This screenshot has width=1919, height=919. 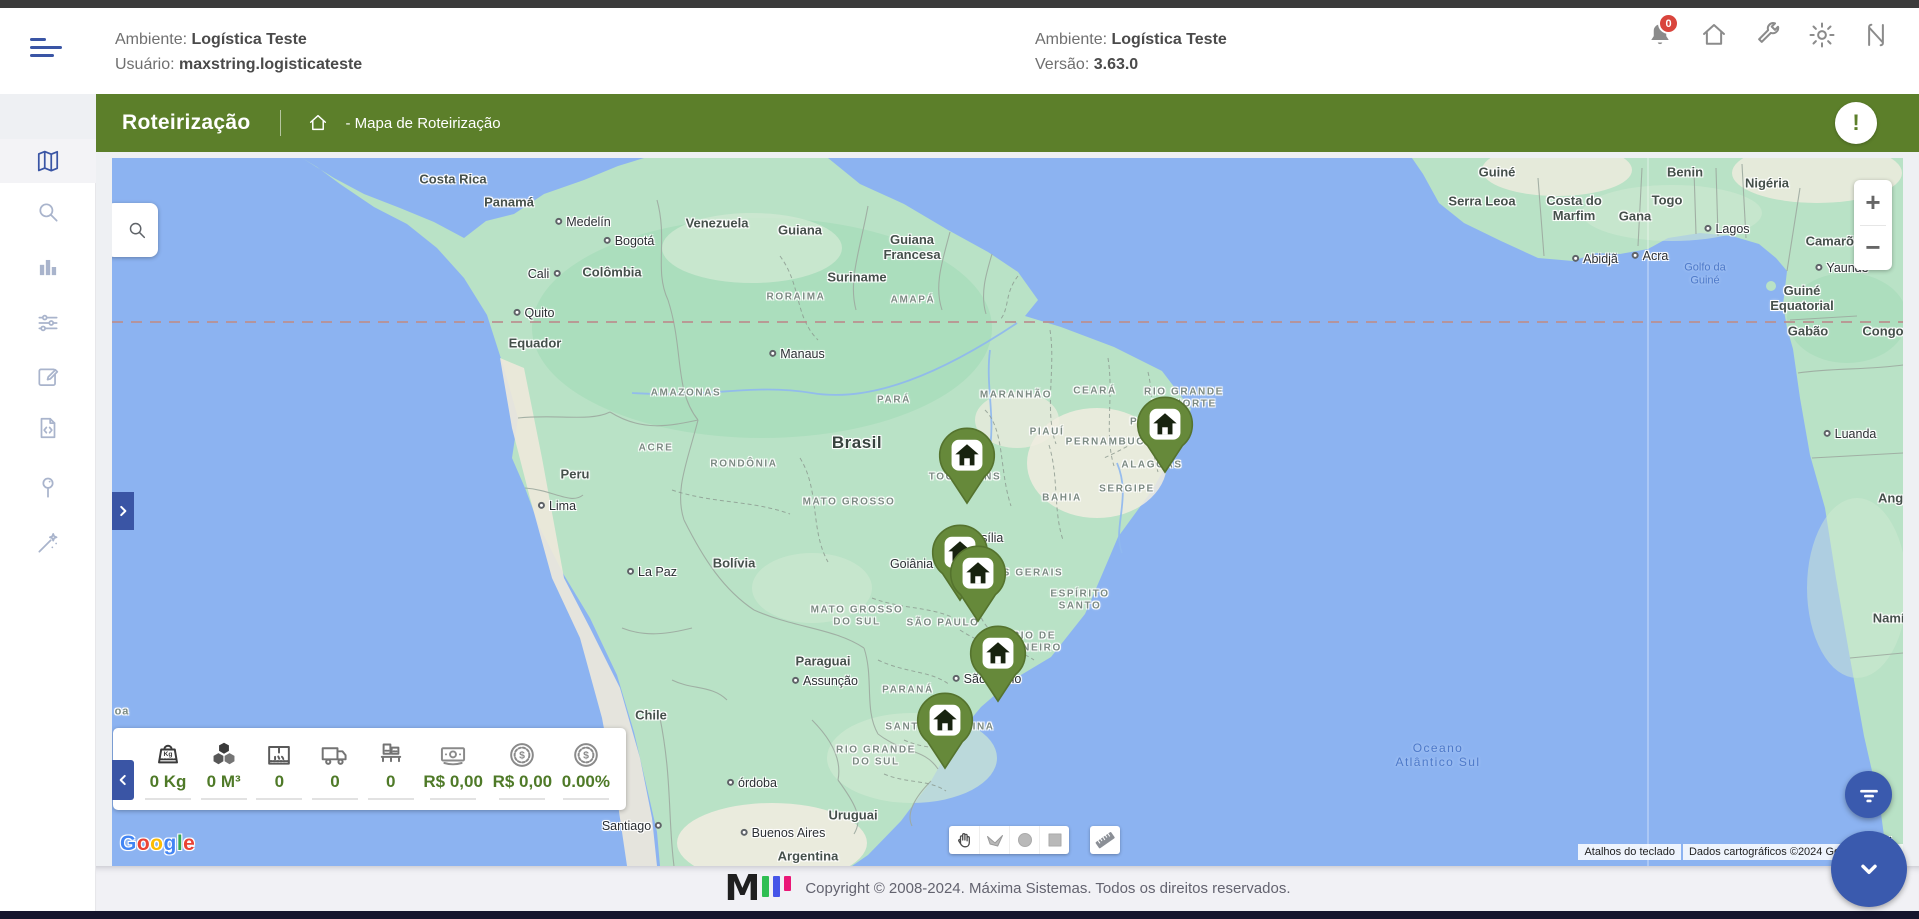 I want to click on usuario-label: Usuário:, so click(x=145, y=64).